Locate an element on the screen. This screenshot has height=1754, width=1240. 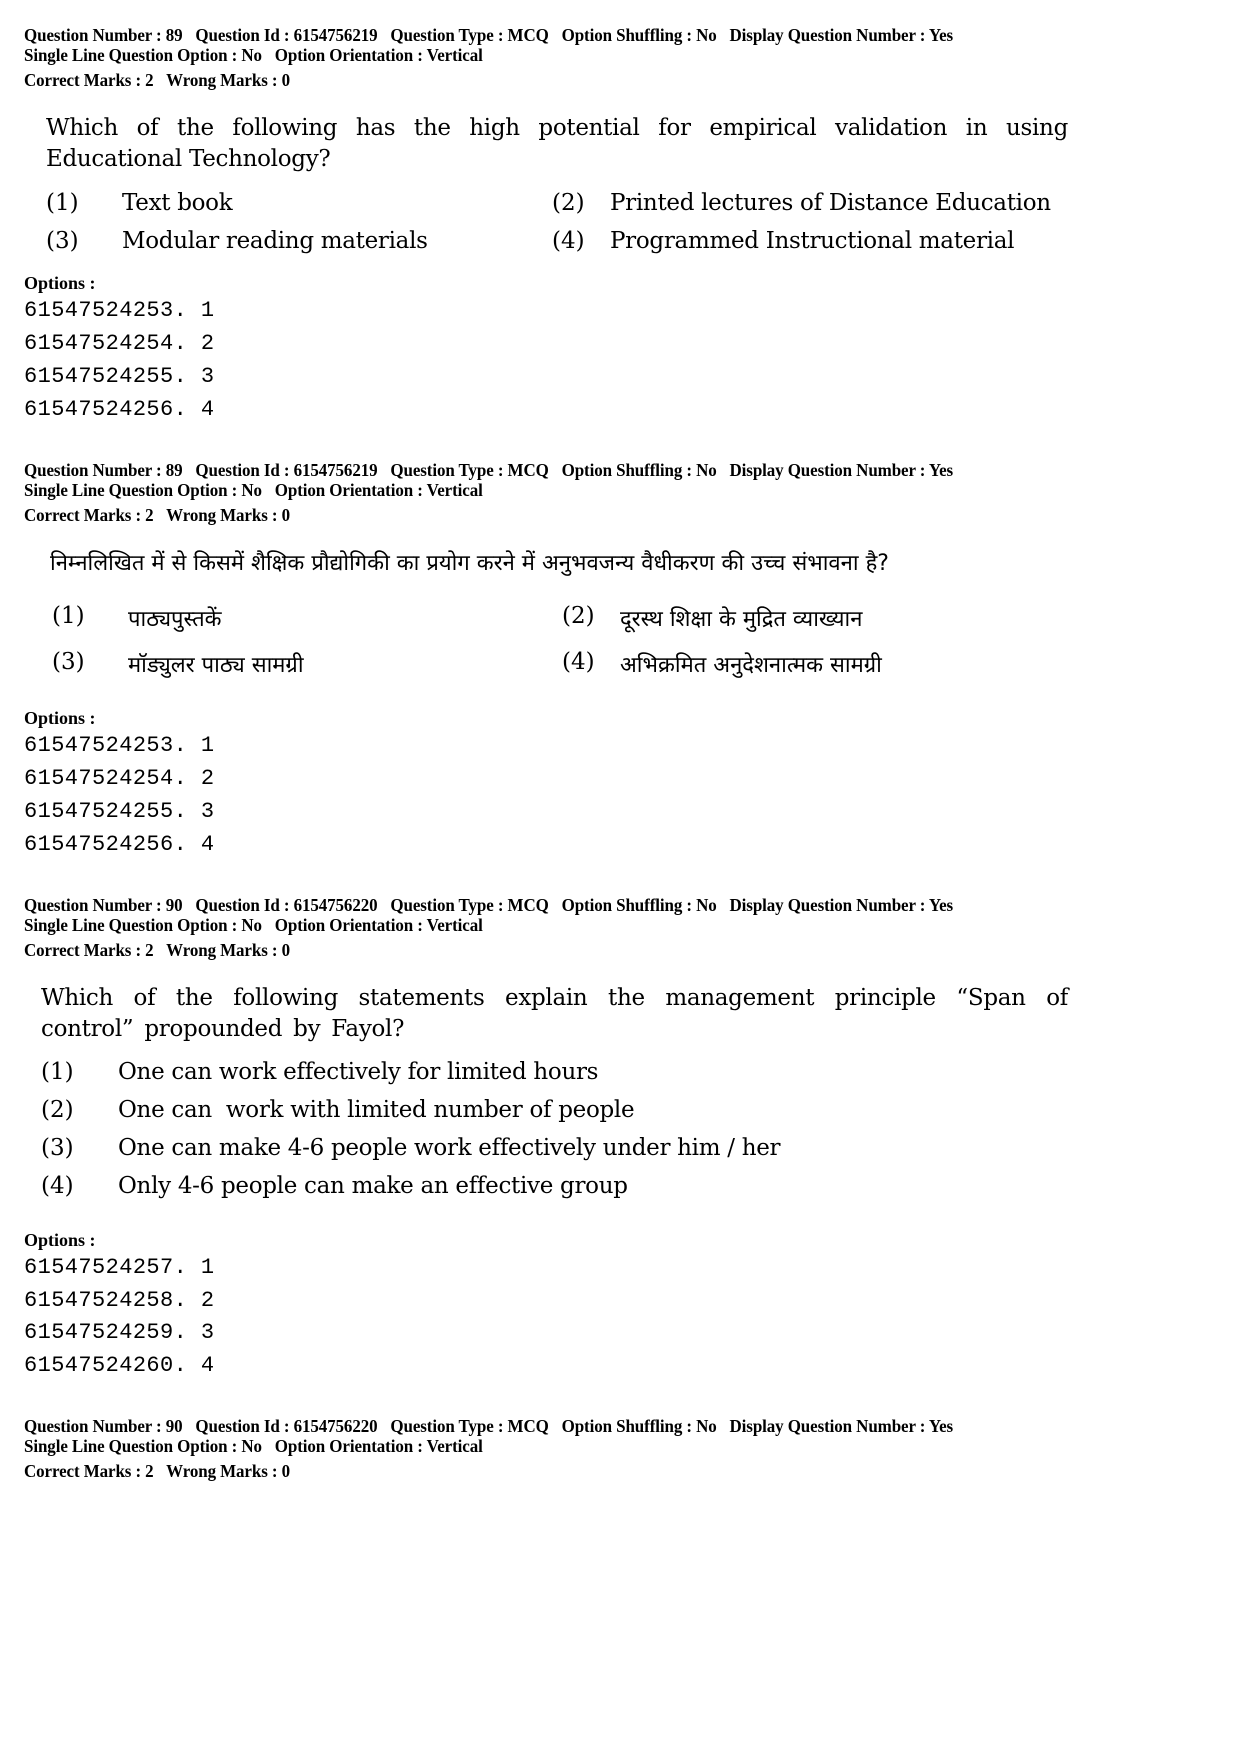
choice-text-4: Programmed Instructional material is located at coordinates (812, 241).